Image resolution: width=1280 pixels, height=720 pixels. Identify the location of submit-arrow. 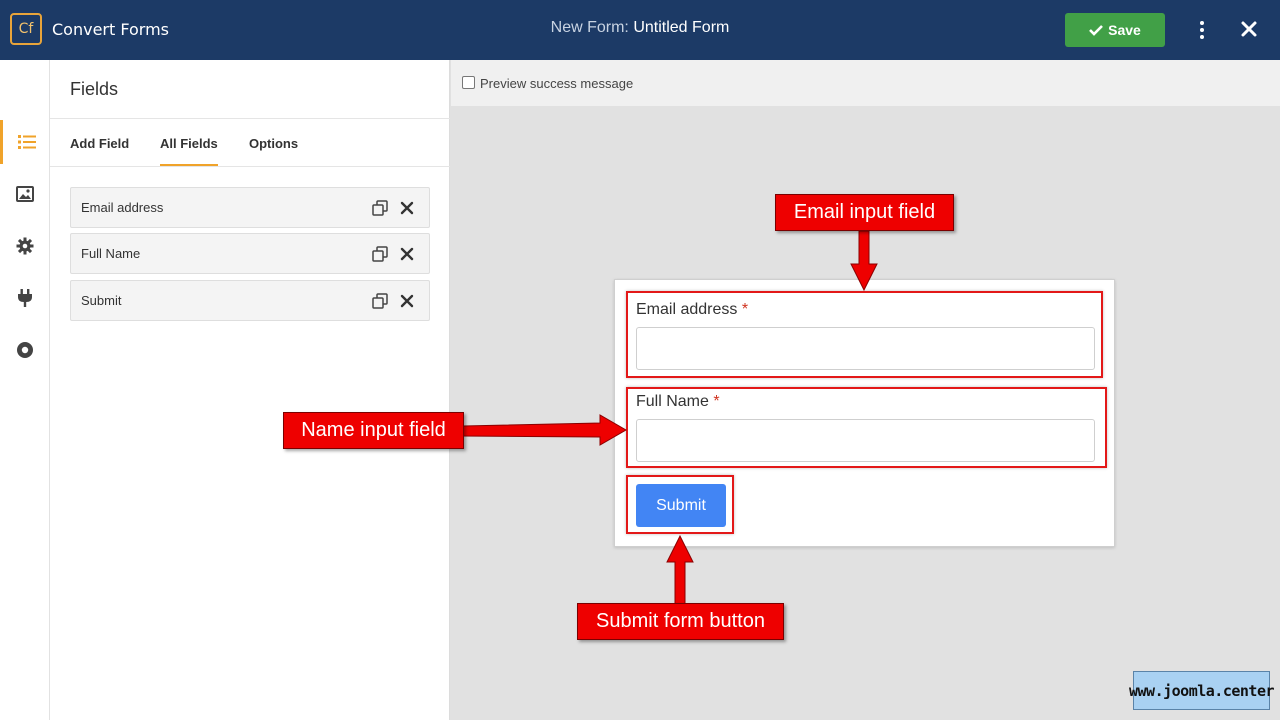
(680, 570).